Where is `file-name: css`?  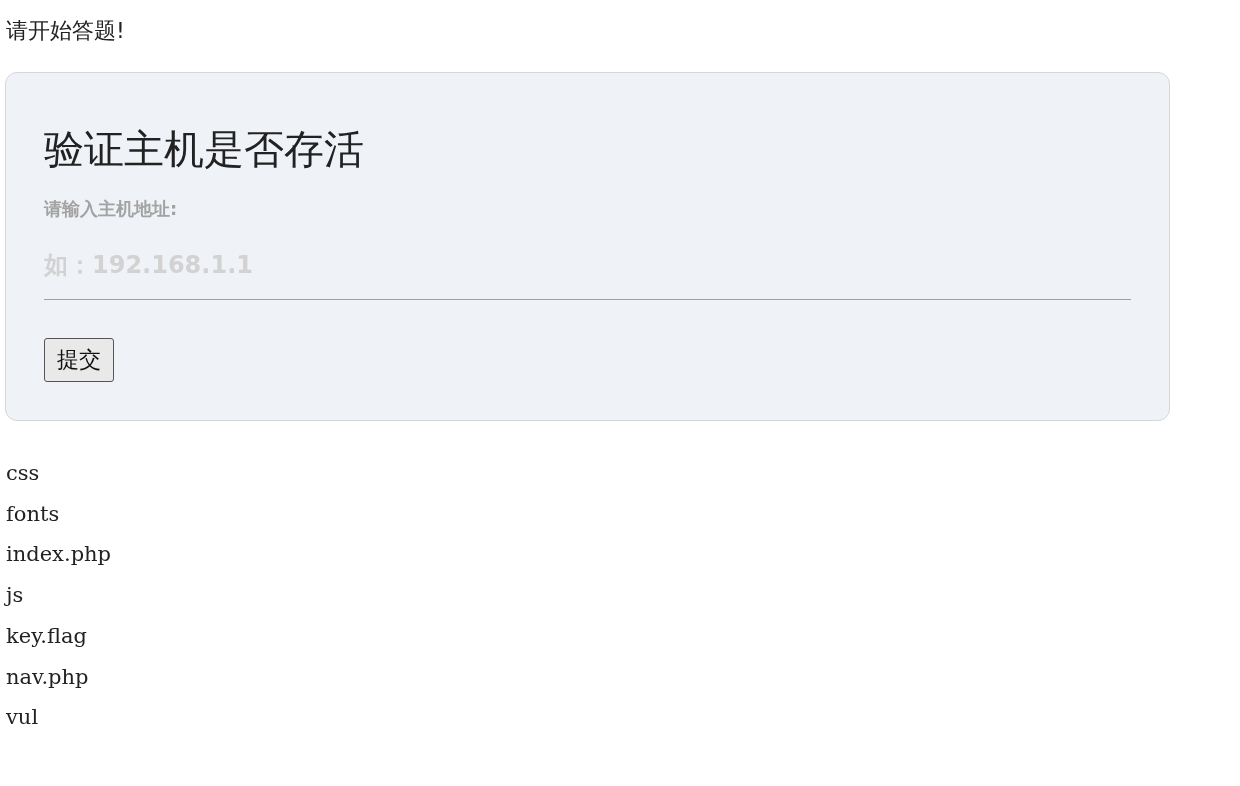 file-name: css is located at coordinates (22, 473).